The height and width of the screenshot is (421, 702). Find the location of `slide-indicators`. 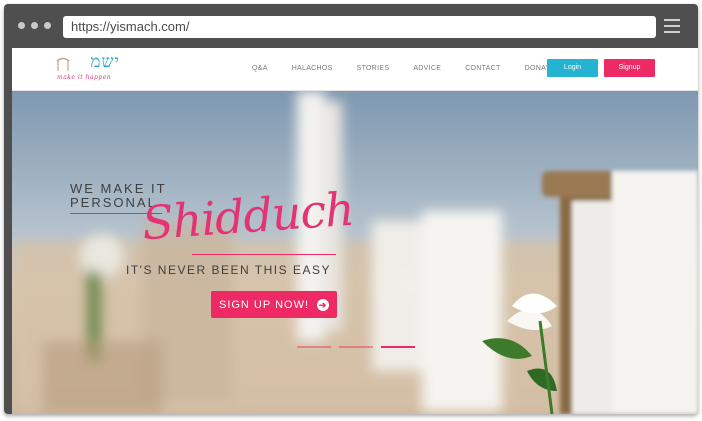

slide-indicators is located at coordinates (356, 347).